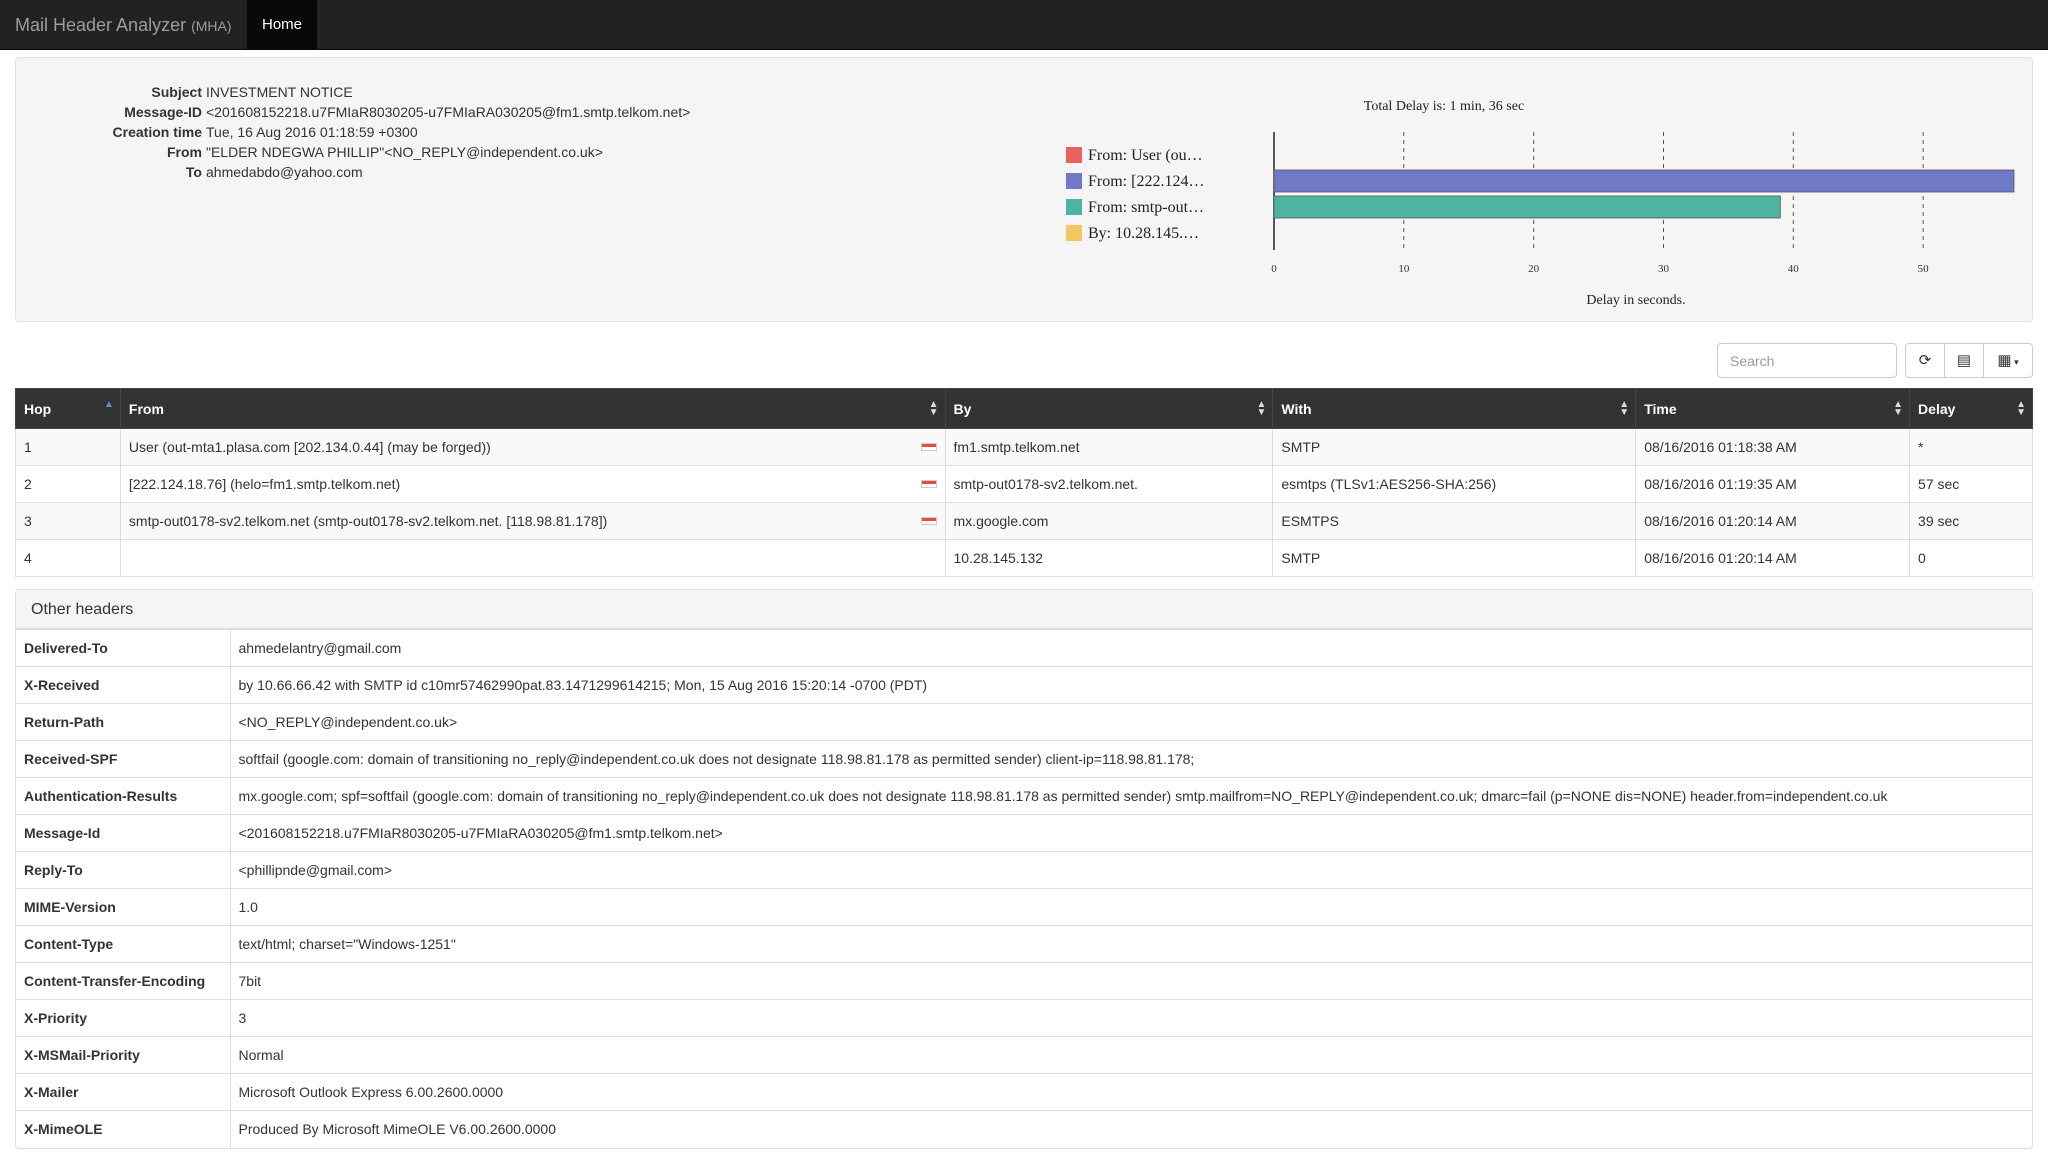 This screenshot has height=1152, width=2048. Describe the element at coordinates (1534, 269) in the screenshot. I see `chart-tick-label: 20` at that location.